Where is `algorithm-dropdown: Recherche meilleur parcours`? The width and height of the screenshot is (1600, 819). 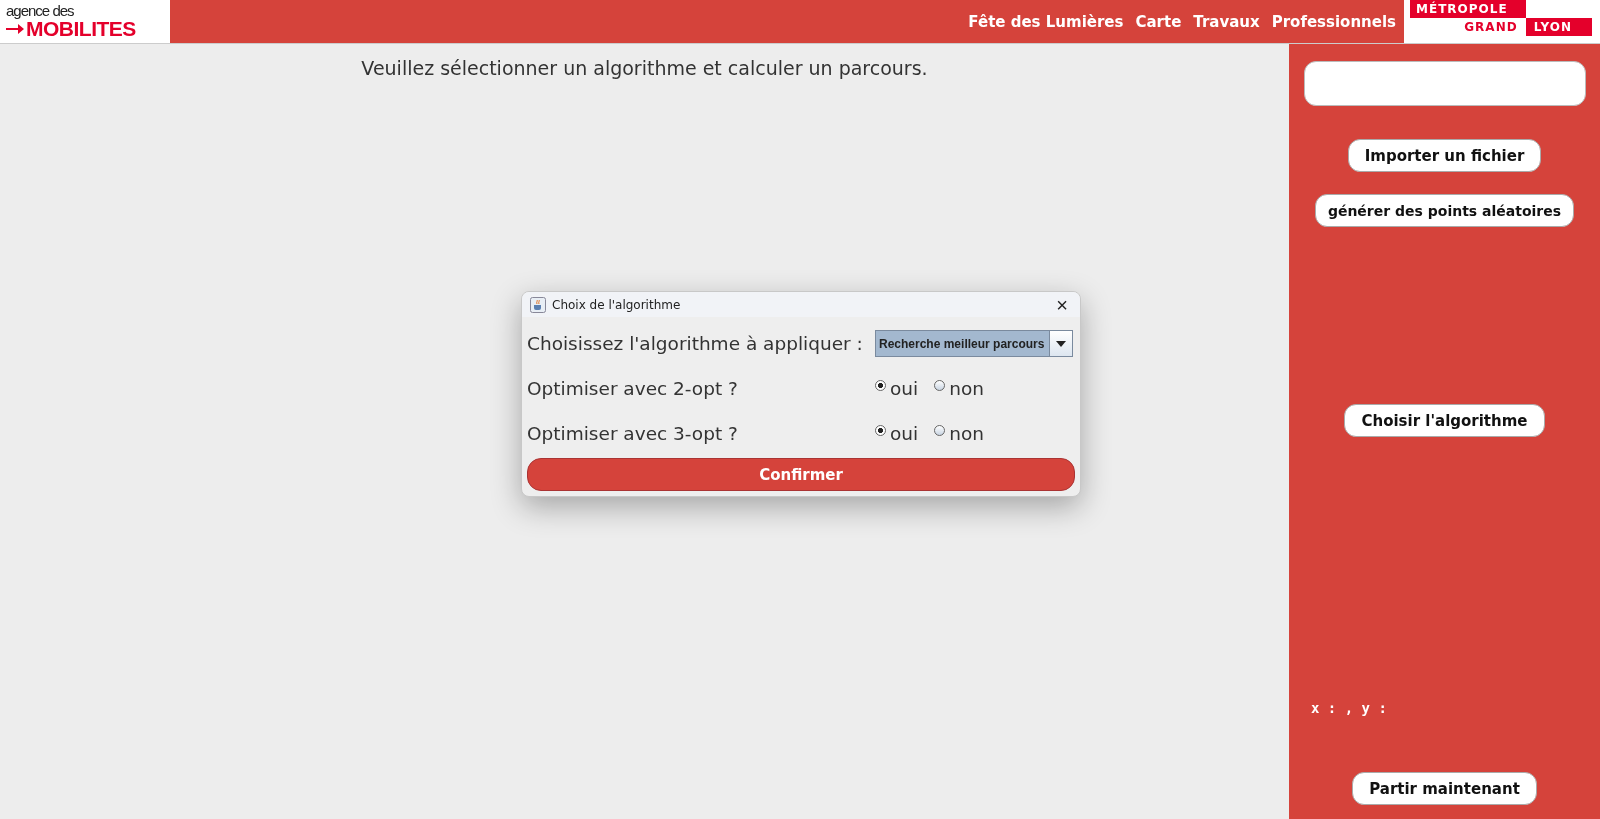
algorithm-dropdown: Recherche meilleur parcours is located at coordinates (974, 343).